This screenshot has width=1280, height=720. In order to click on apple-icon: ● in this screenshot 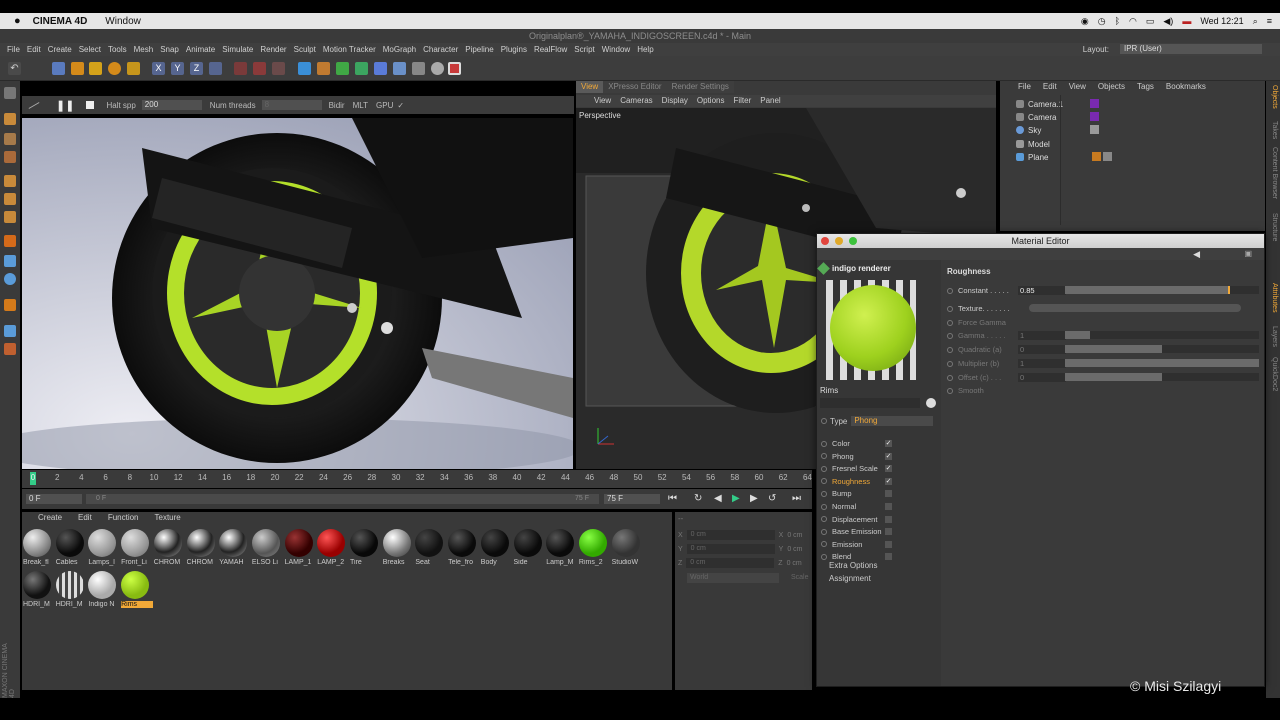, I will do `click(17, 21)`.